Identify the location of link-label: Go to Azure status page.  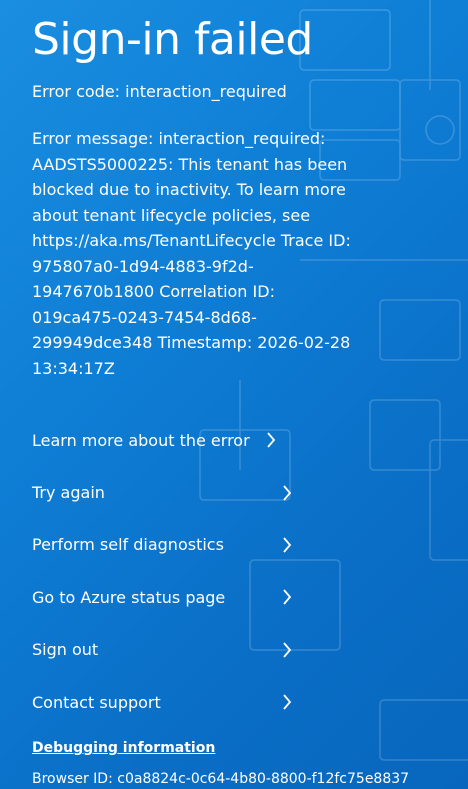
(129, 597).